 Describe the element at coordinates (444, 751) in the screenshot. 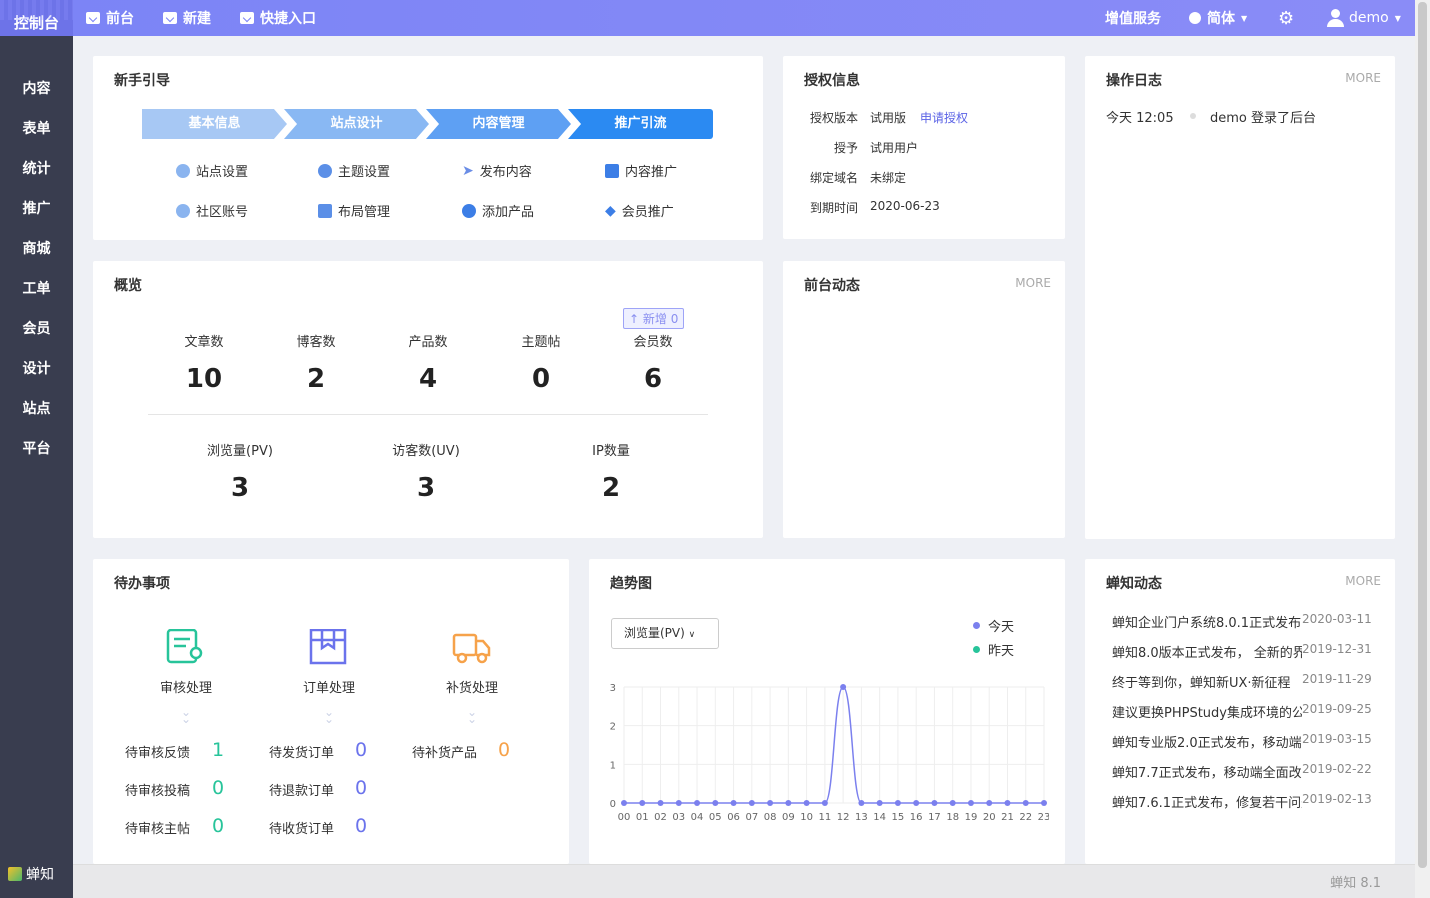

I see `todo-row-label: 待补货产品` at that location.